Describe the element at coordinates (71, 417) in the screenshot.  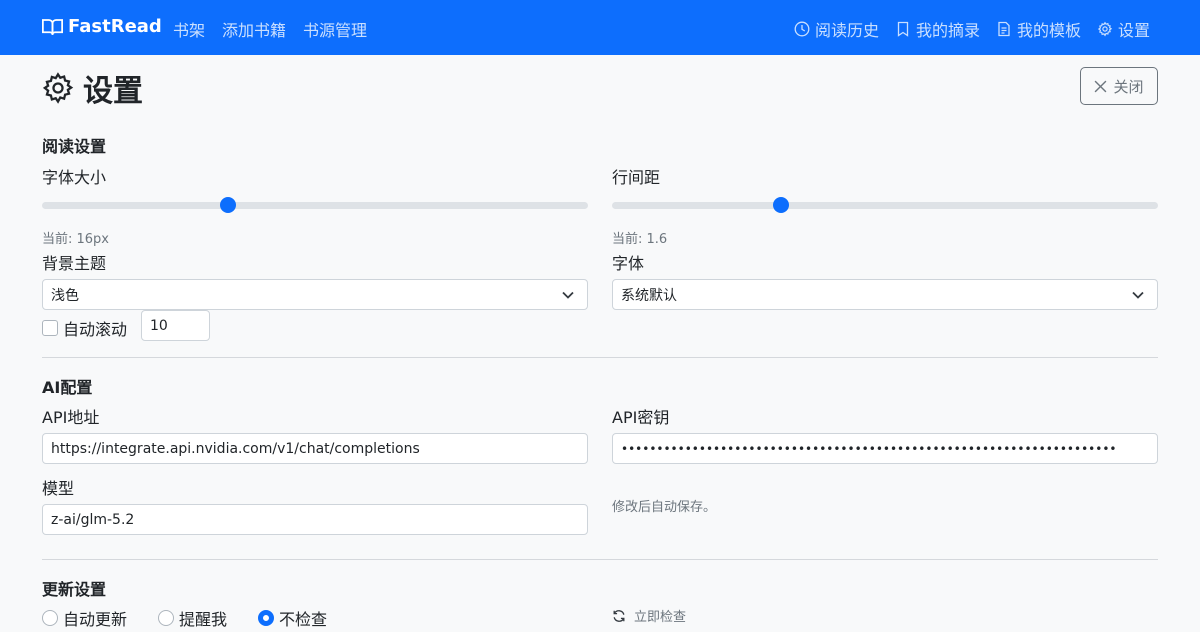
I see `api-url-label: API地址` at that location.